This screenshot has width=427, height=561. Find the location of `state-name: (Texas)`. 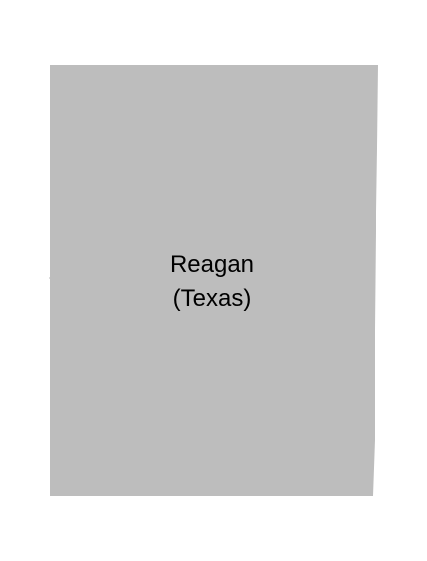

state-name: (Texas) is located at coordinates (212, 298).